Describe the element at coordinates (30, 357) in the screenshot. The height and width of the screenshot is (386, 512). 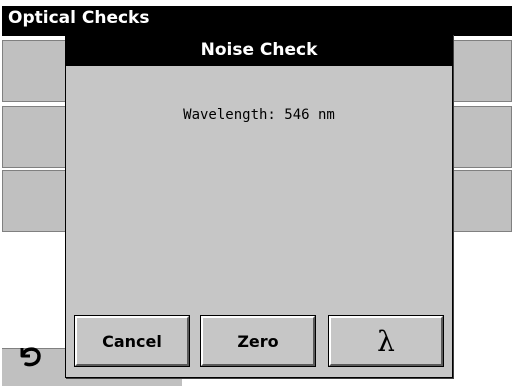
I see `back-arrow-icon` at that location.